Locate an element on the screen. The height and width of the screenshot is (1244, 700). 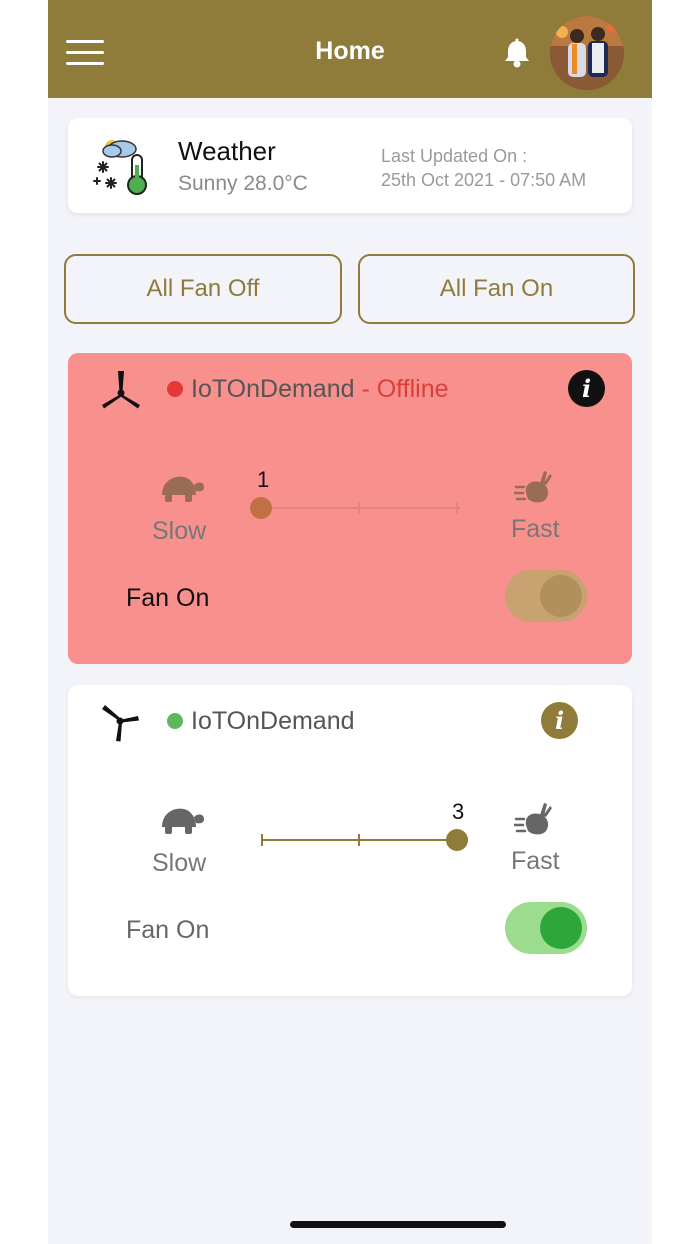
top-bar: Home is located at coordinates (350, 49).